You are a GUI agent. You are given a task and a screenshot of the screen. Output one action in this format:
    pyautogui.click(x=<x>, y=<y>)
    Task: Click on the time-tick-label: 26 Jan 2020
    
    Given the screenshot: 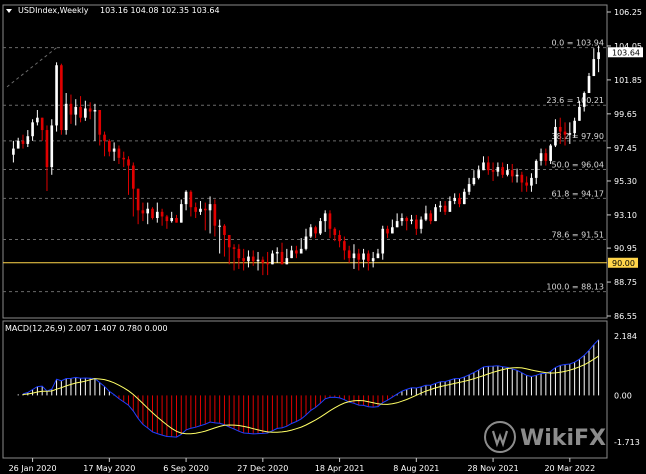 What is the action you would take?
    pyautogui.click(x=33, y=468)
    